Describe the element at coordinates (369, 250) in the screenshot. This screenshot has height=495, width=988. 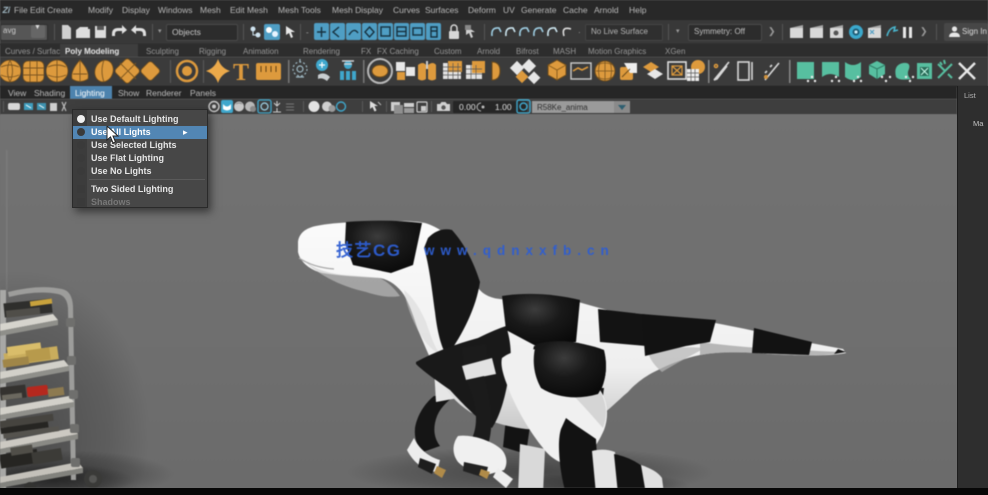
I see `svg-text: 技艺CG` at that location.